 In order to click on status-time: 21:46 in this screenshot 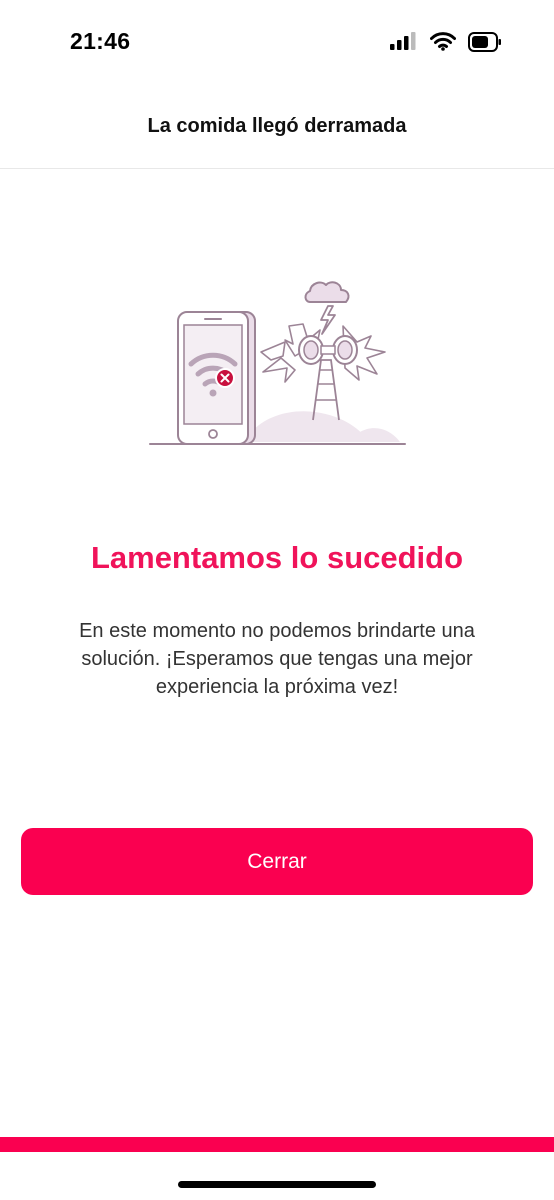, I will do `click(100, 41)`.